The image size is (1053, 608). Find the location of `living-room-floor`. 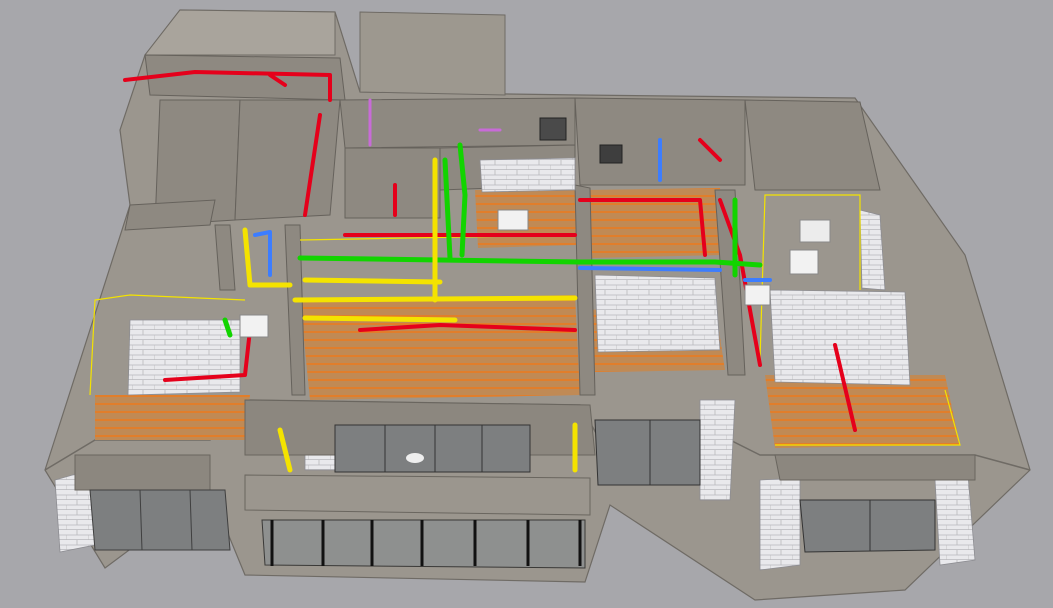

living-room-floor is located at coordinates (440, 347).